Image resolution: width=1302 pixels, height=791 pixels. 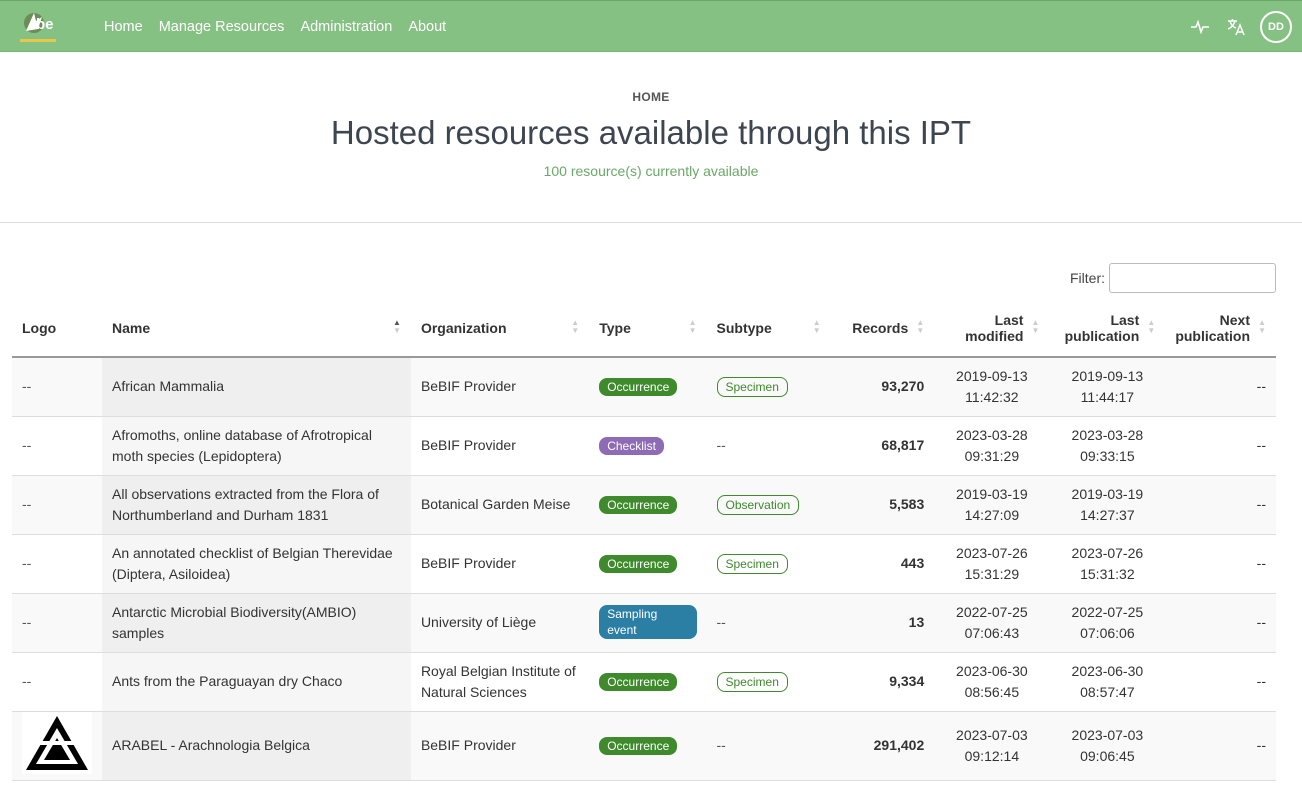 What do you see at coordinates (992, 387) in the screenshot?
I see `last-modified-cell: 2019-09-13 11:42:32` at bounding box center [992, 387].